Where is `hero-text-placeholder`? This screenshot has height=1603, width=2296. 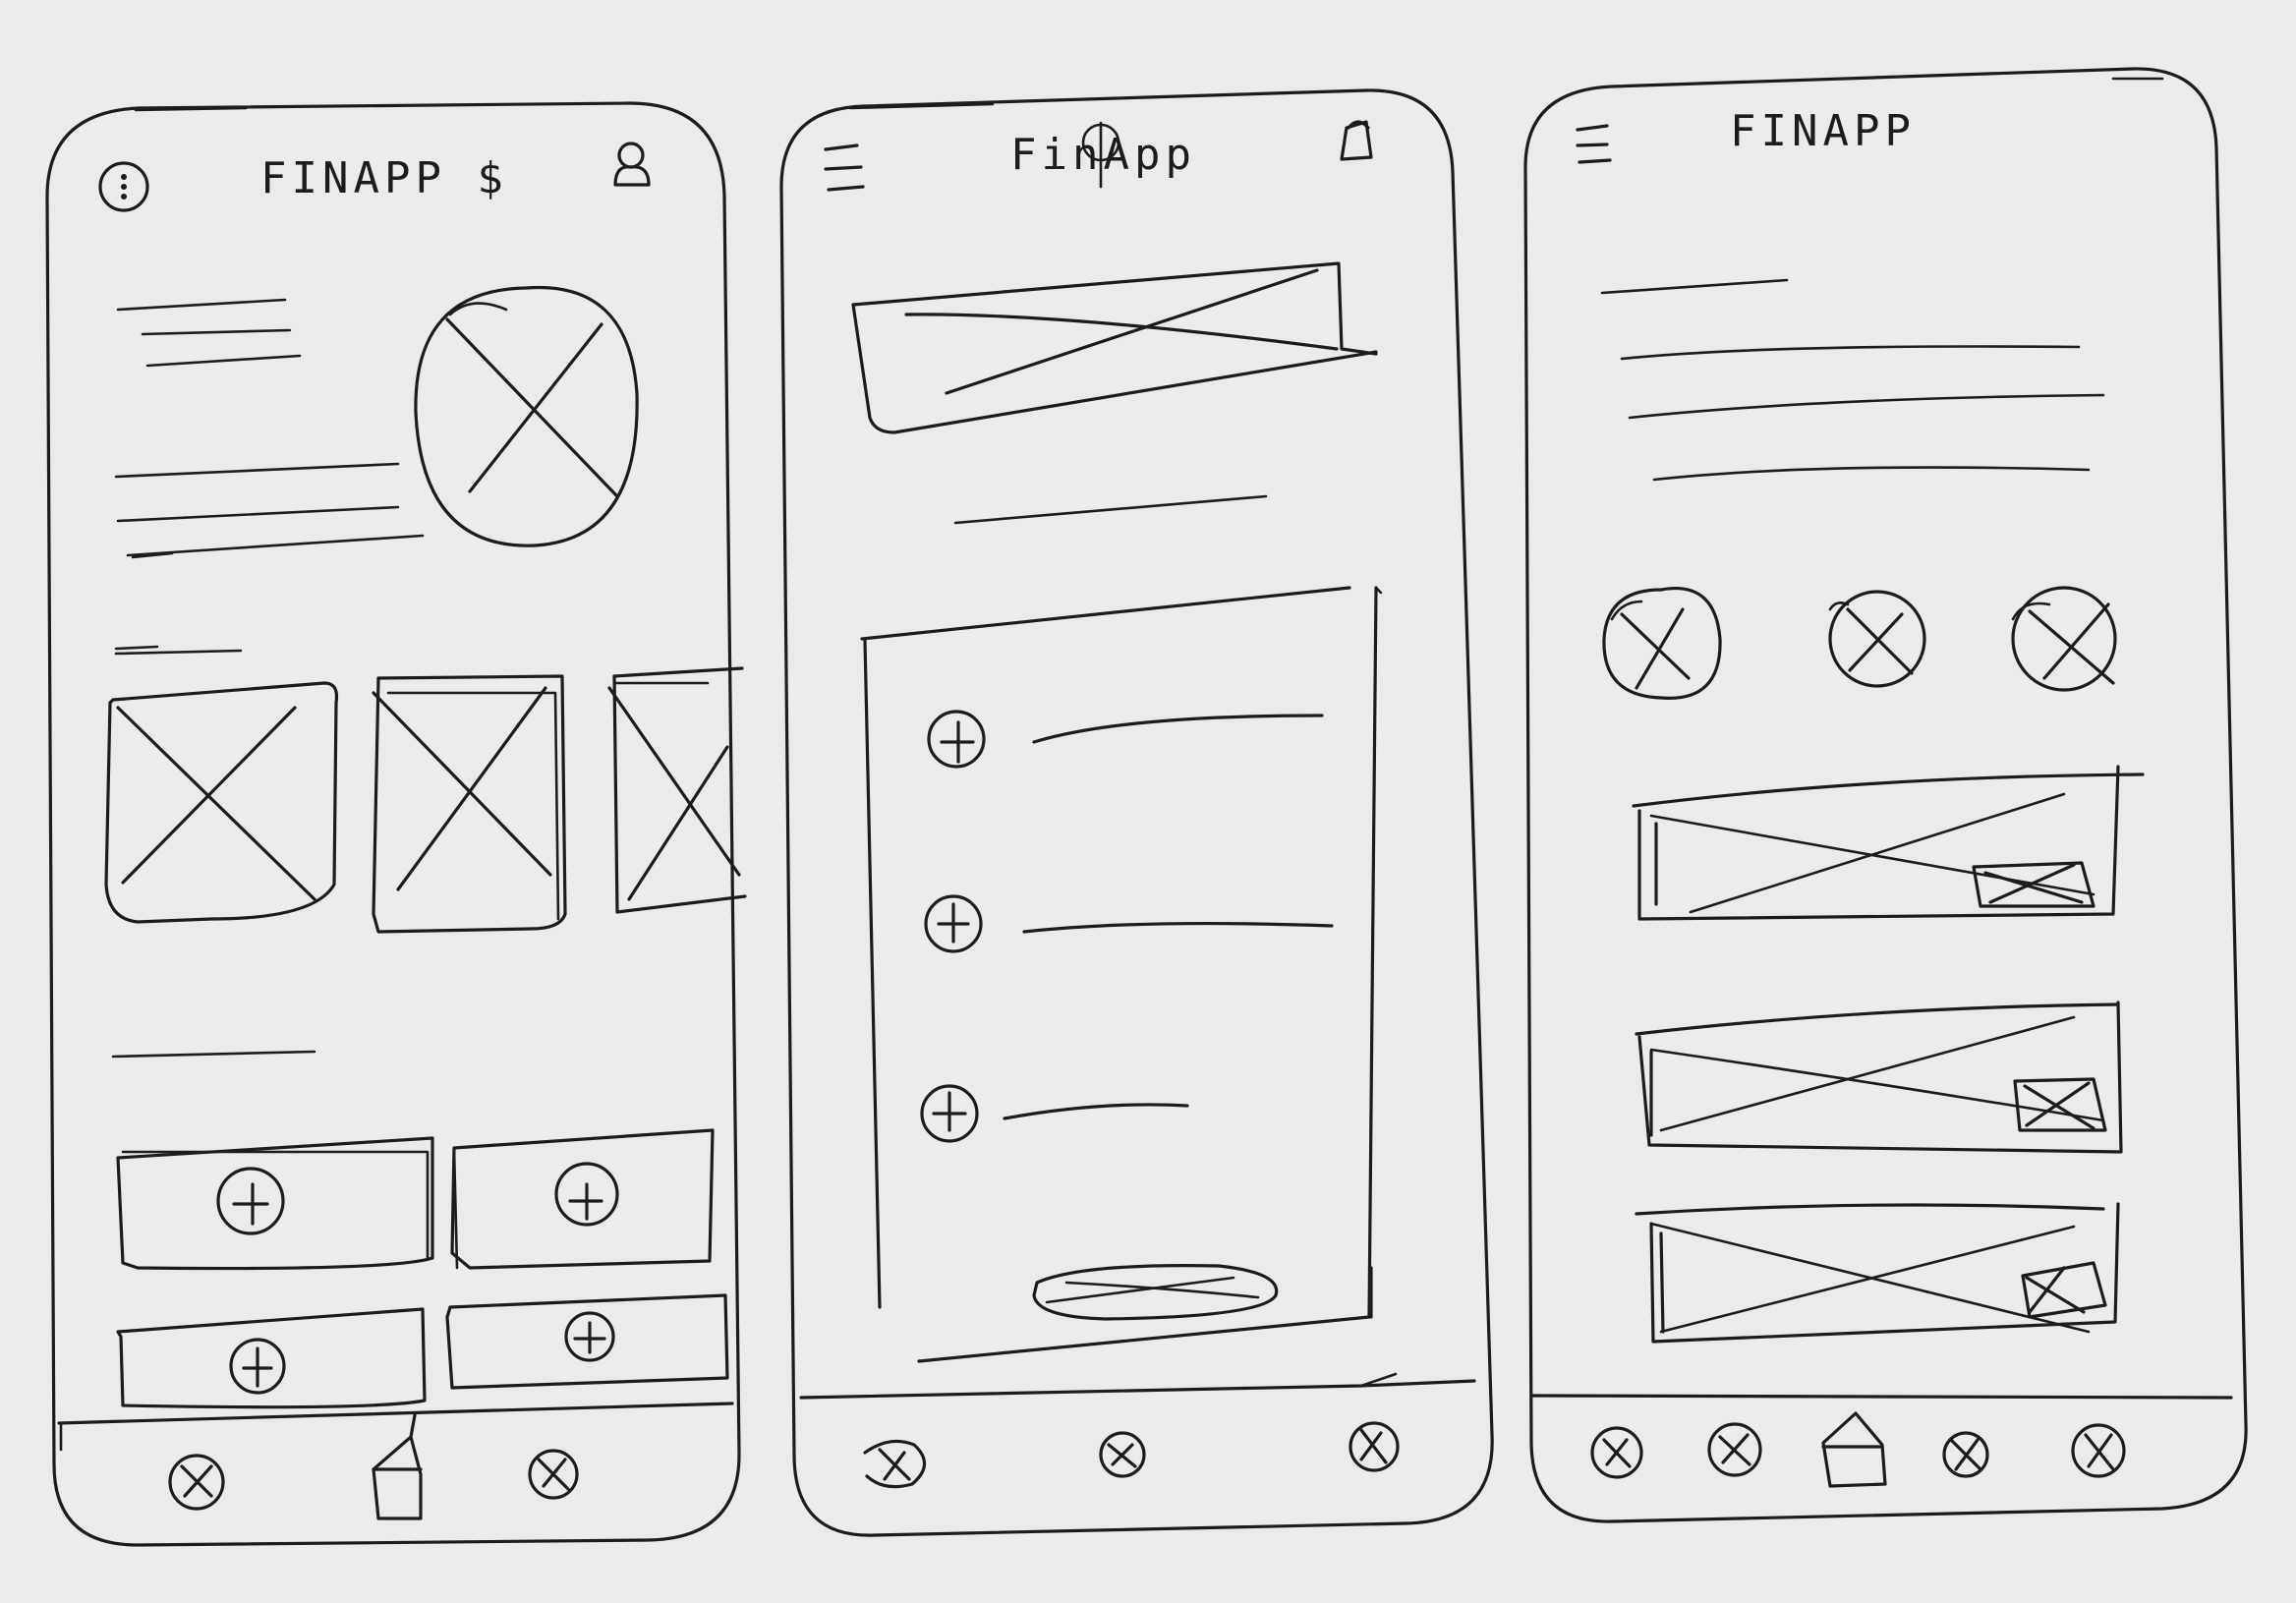 hero-text-placeholder is located at coordinates (269, 428).